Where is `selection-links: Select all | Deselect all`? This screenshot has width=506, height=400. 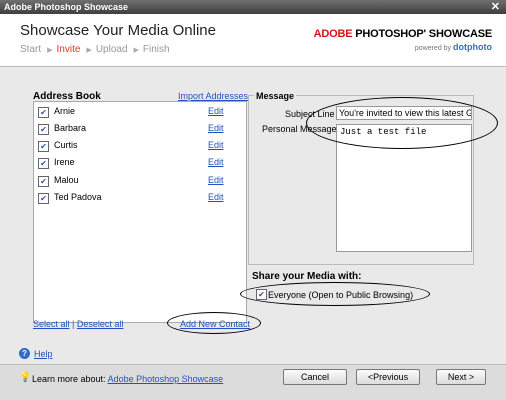
selection-links: Select all | Deselect all is located at coordinates (78, 324).